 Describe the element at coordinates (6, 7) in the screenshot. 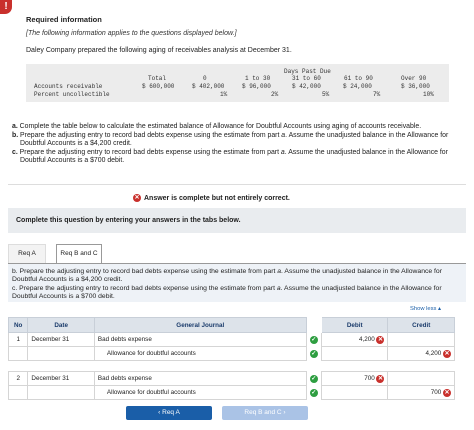

I see `alert-icon: !` at that location.